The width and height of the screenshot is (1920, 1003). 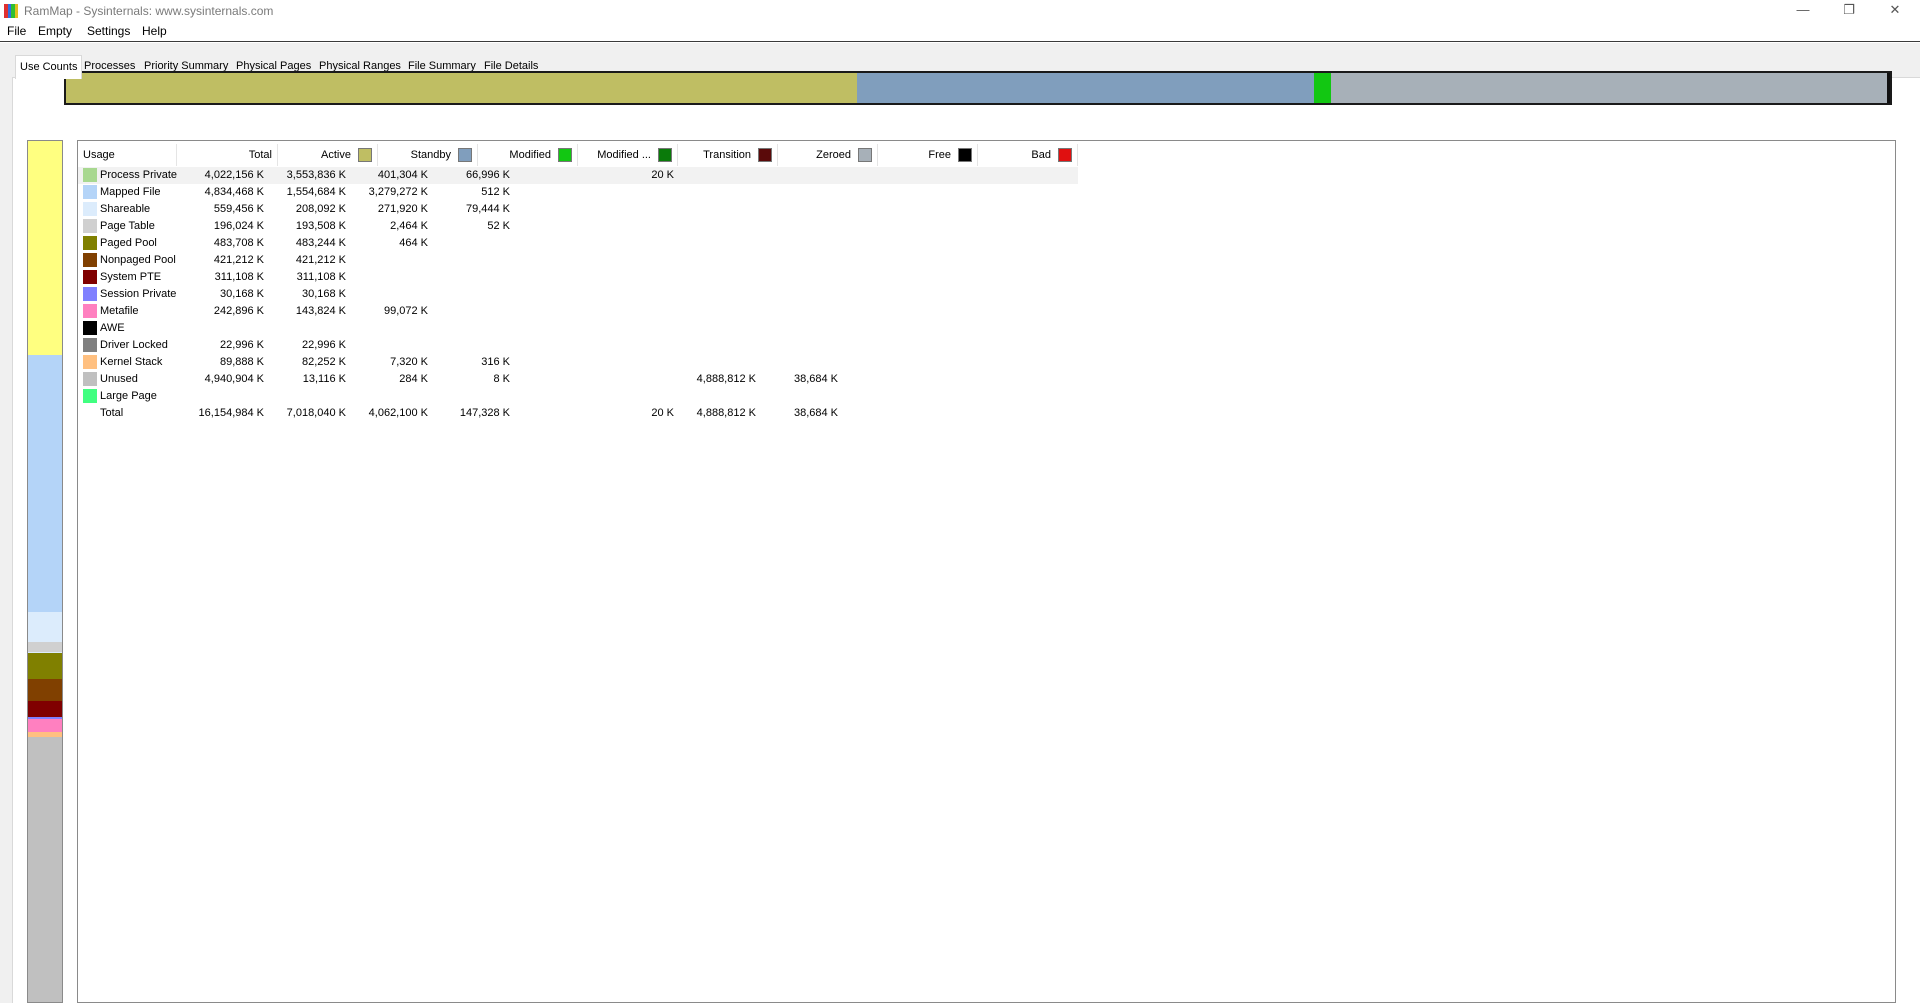 What do you see at coordinates (241, 362) in the screenshot?
I see `cell-total: 89,888 K` at bounding box center [241, 362].